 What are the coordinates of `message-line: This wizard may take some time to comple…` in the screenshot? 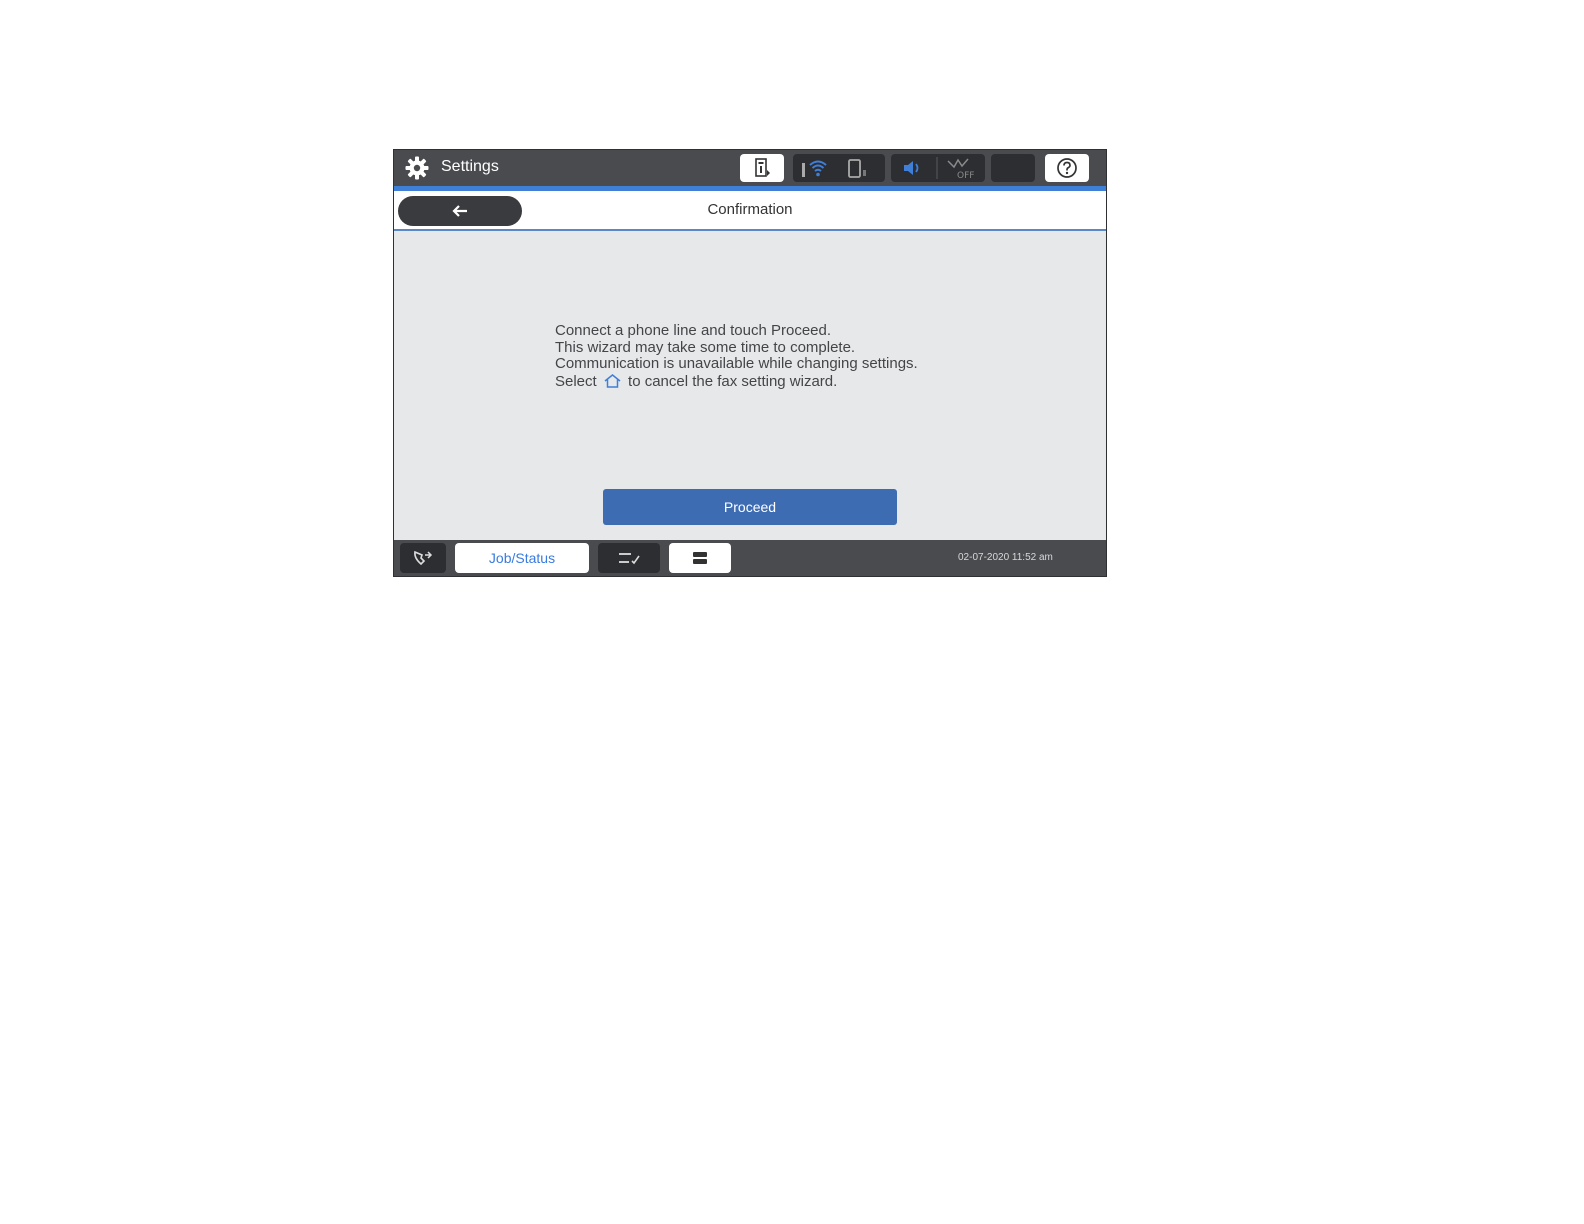 It's located at (705, 347).